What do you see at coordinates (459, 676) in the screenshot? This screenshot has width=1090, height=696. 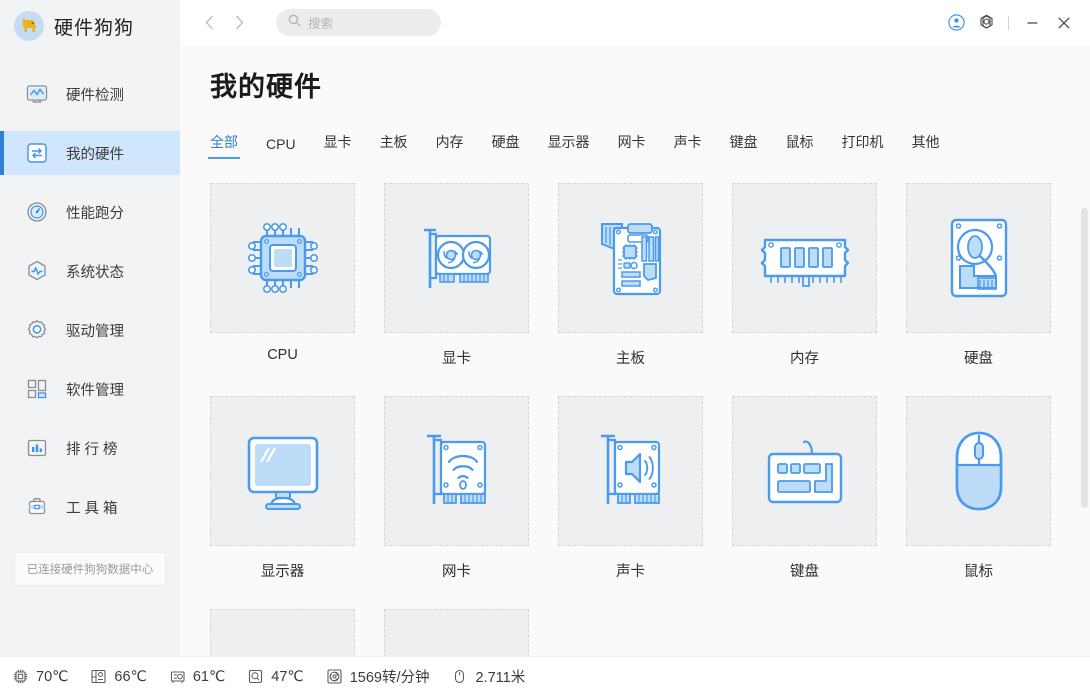 I see `mouse-distance-icon` at bounding box center [459, 676].